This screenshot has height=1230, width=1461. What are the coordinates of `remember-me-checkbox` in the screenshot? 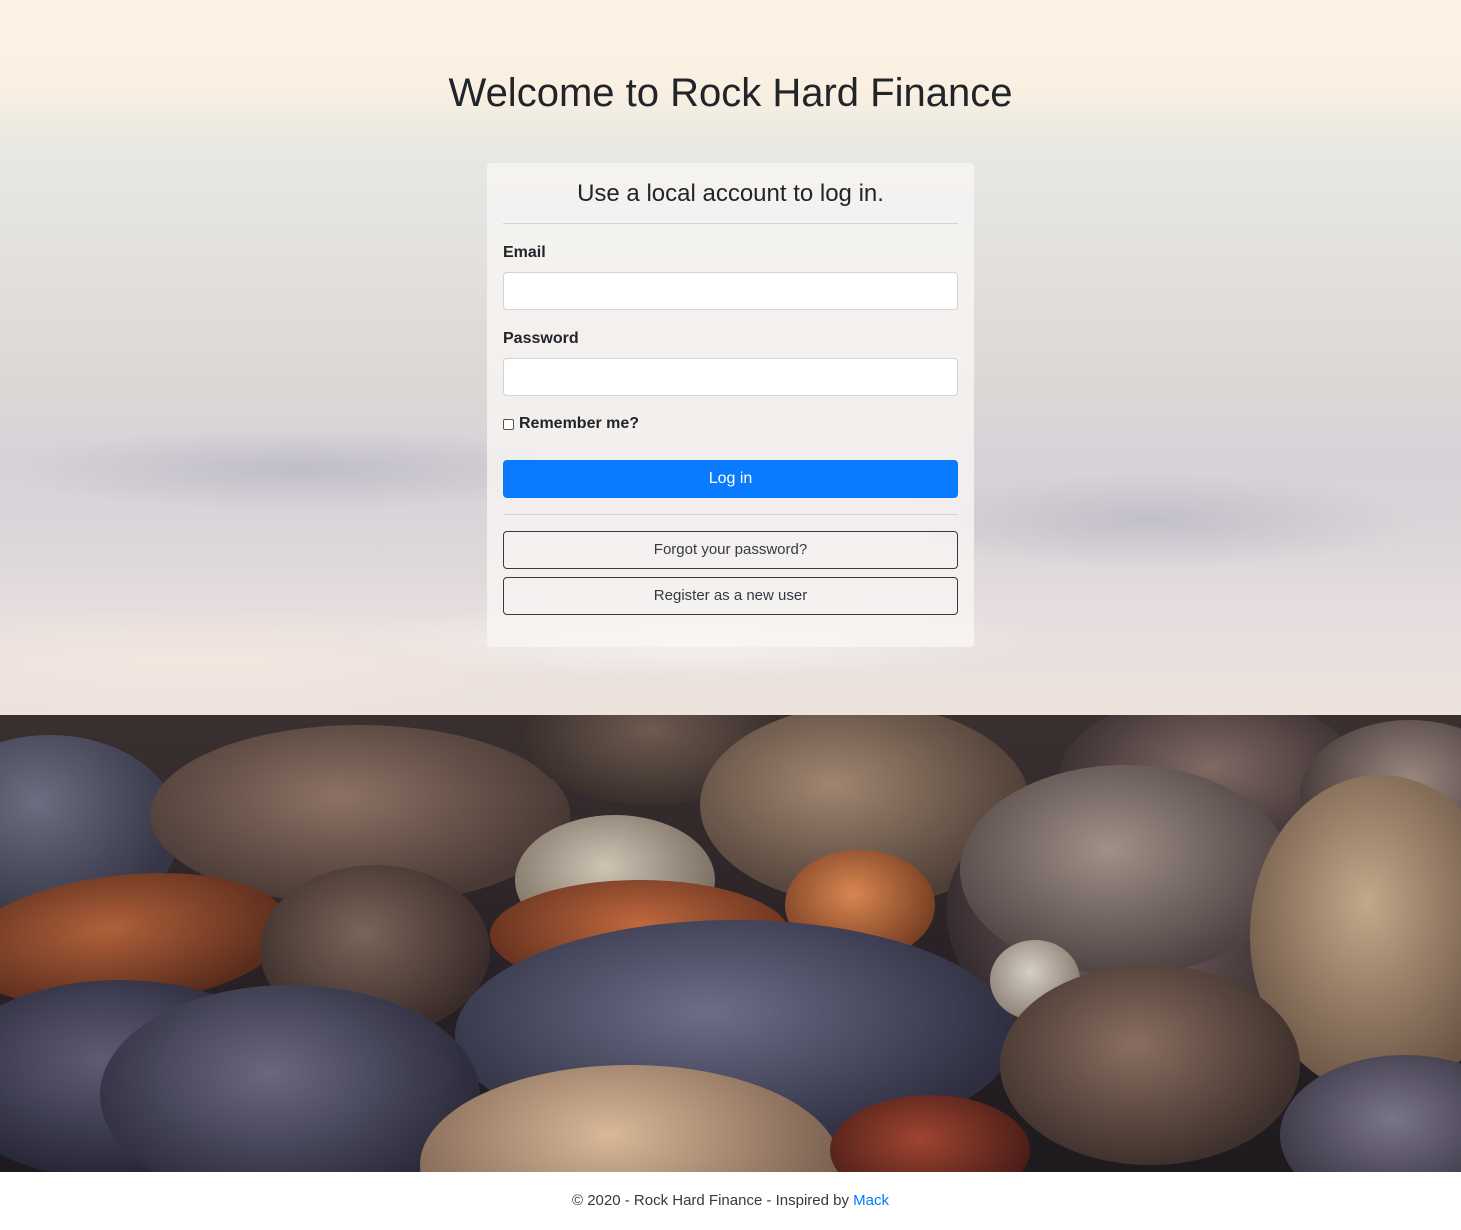 It's located at (508, 424).